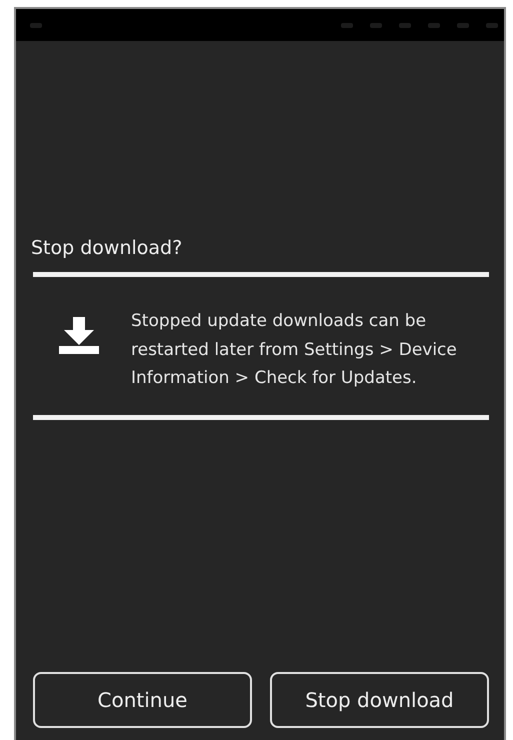  I want to click on dialog-title: Stop download?, so click(107, 248).